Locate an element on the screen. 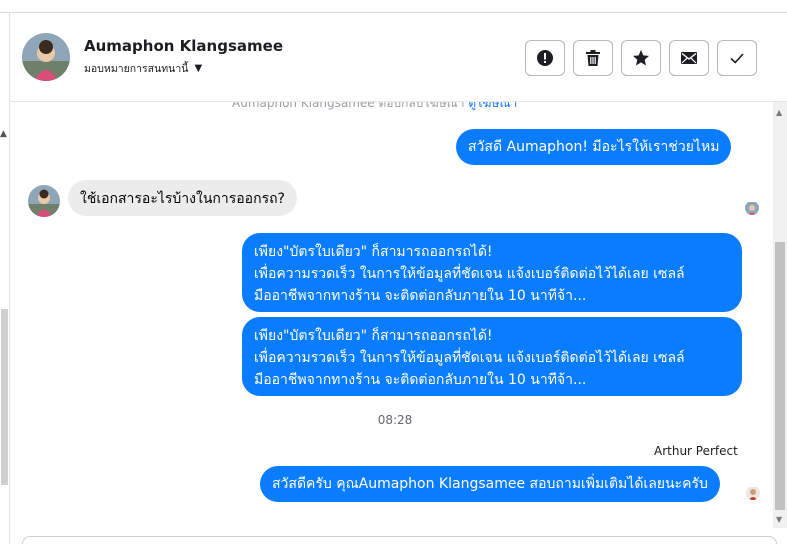  agent-name: Arthur Perfect is located at coordinates (696, 451).